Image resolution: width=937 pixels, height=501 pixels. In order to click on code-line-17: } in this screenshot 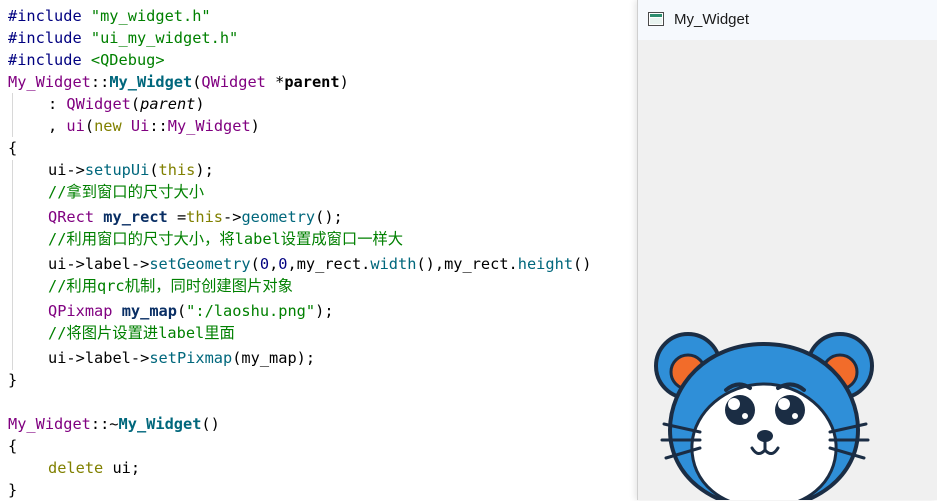, I will do `click(12, 380)`.